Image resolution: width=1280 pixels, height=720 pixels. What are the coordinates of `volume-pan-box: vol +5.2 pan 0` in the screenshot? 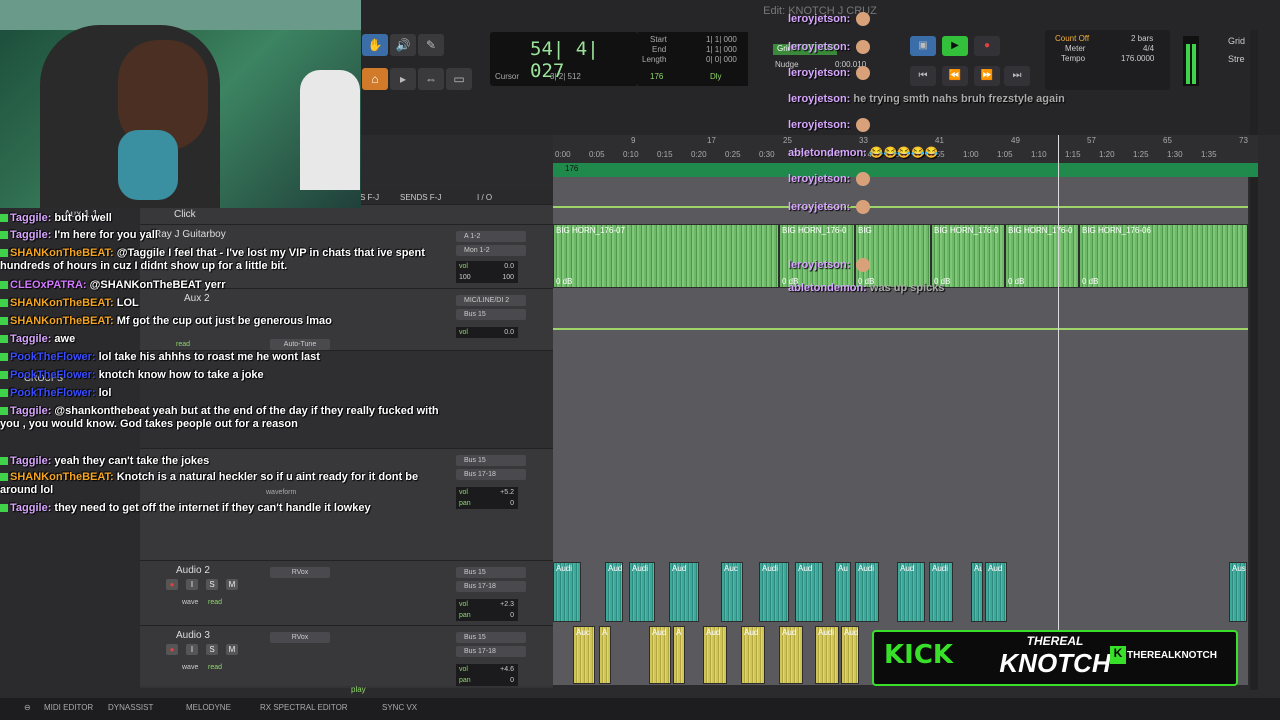 It's located at (487, 498).